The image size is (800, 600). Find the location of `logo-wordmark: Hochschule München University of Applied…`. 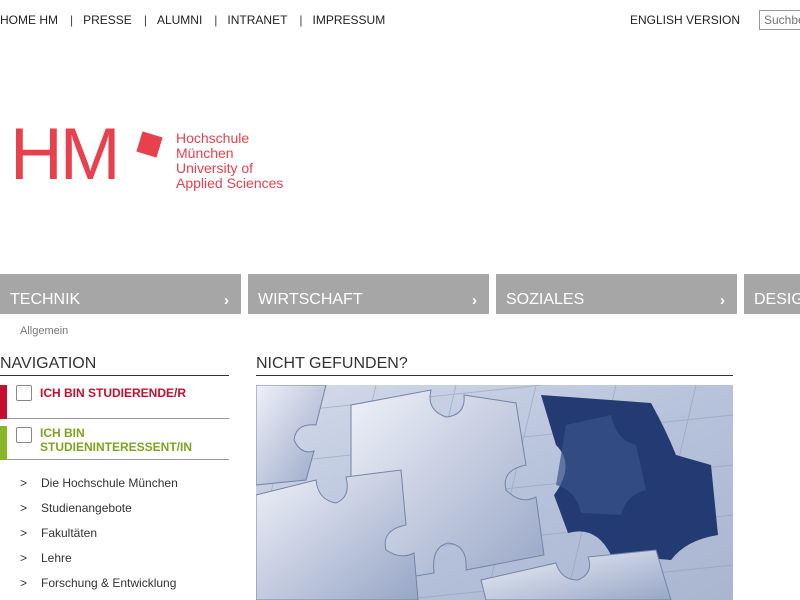

logo-wordmark: Hochschule München University of Applied… is located at coordinates (256, 161).